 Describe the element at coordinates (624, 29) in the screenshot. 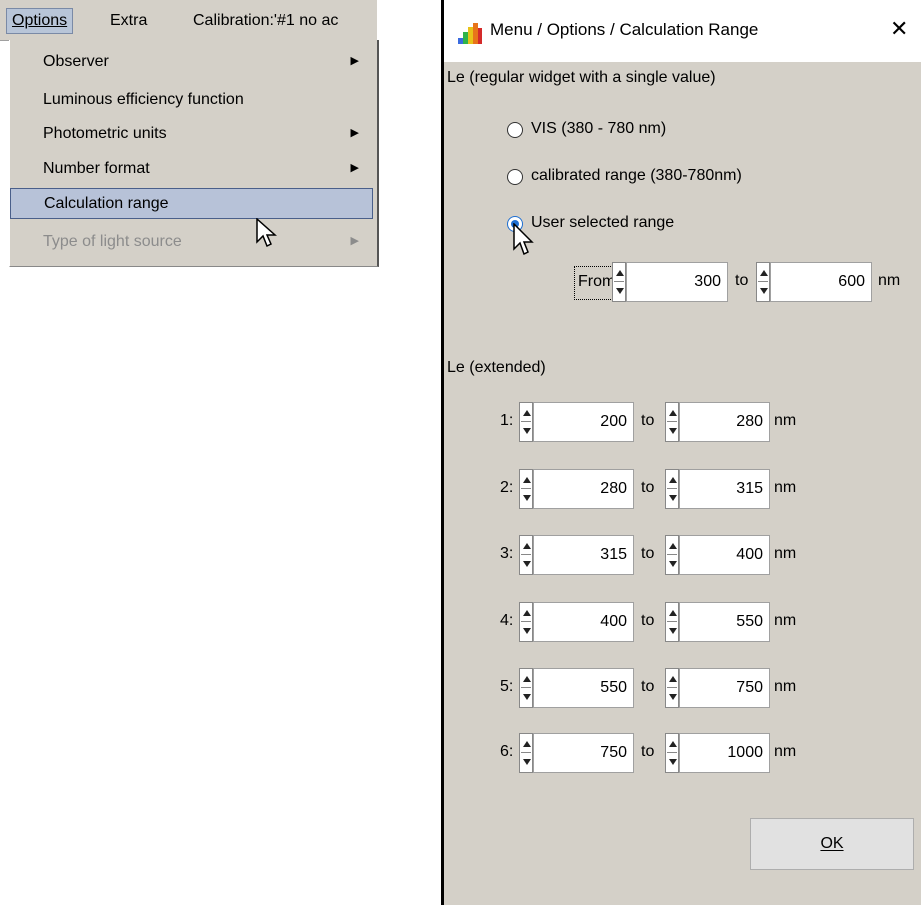

I see `dialog-title: Menu / Options / Calculation Range` at that location.